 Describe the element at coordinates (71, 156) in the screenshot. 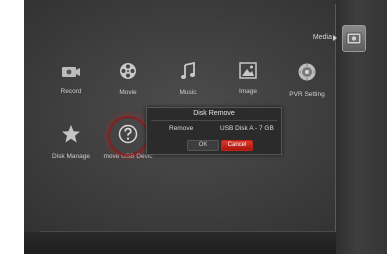

I see `menu-item-label: Disk Manage` at that location.